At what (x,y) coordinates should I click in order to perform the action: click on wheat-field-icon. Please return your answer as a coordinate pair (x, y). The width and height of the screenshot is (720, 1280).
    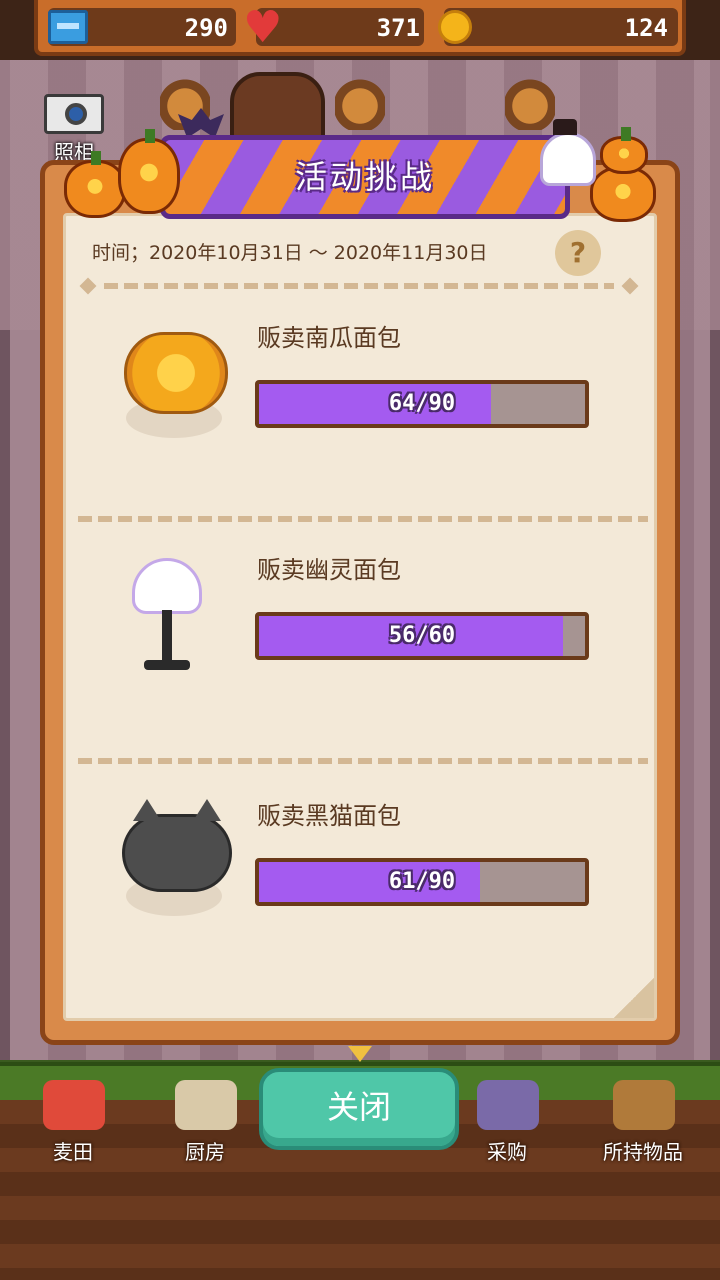
    Looking at the image, I should click on (74, 1105).